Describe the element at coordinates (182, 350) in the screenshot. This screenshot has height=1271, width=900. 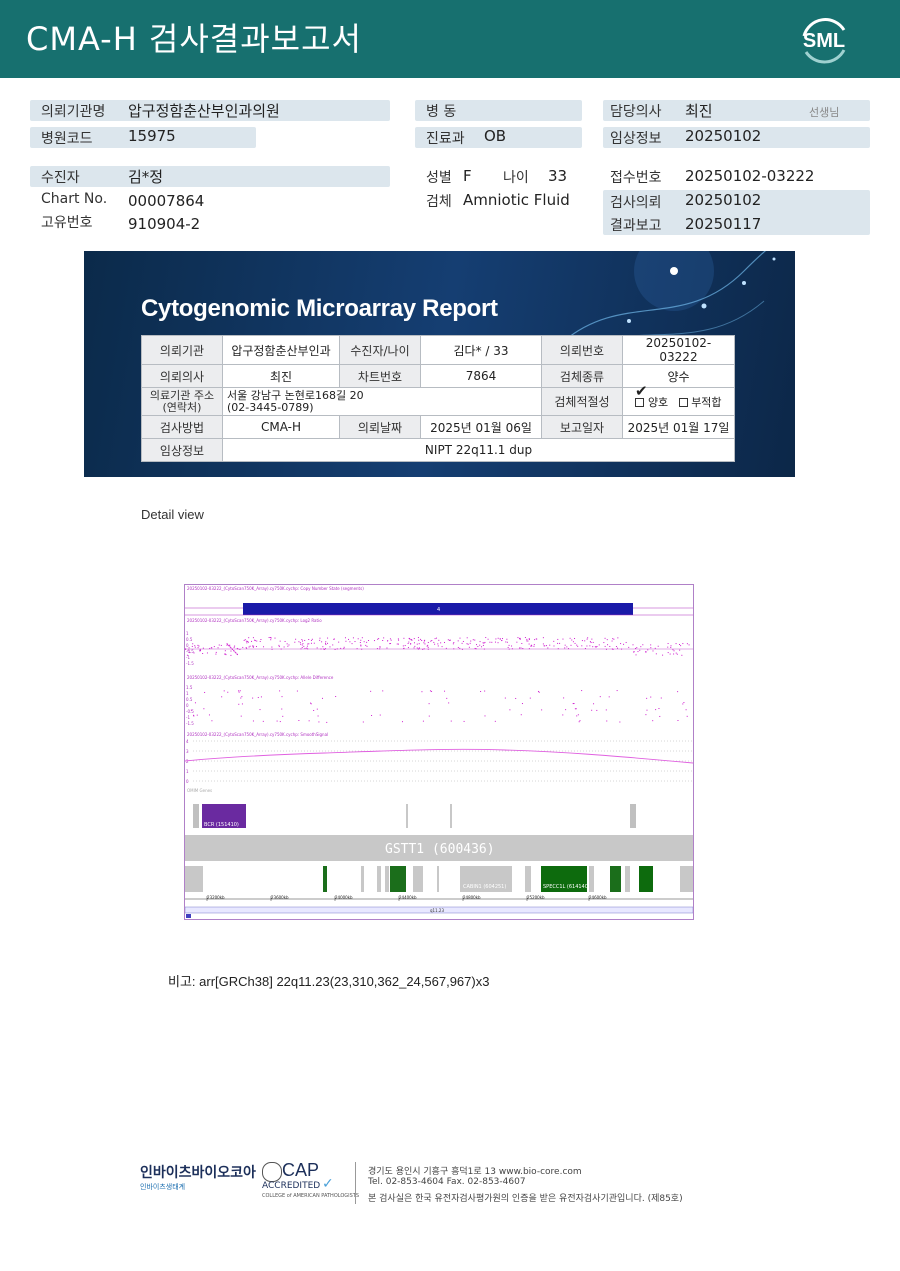
I see `table-cell: 의뢰기관` at that location.